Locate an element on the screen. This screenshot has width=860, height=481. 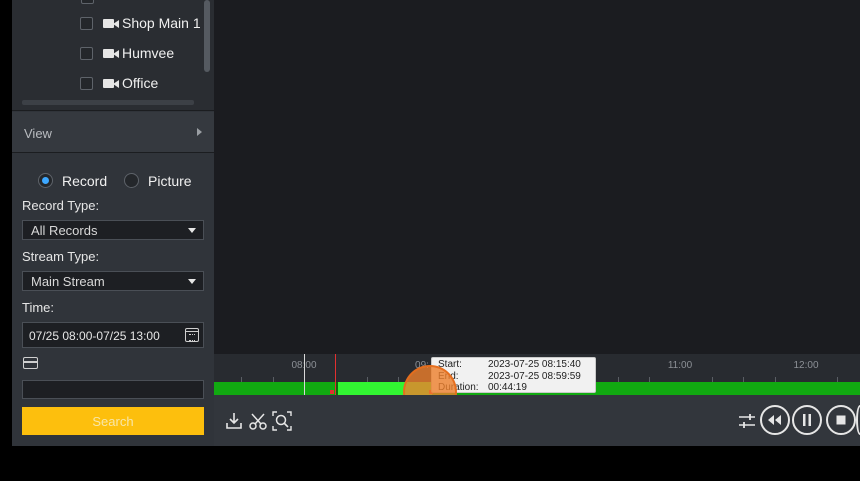
card-icon is located at coordinates (30, 363).